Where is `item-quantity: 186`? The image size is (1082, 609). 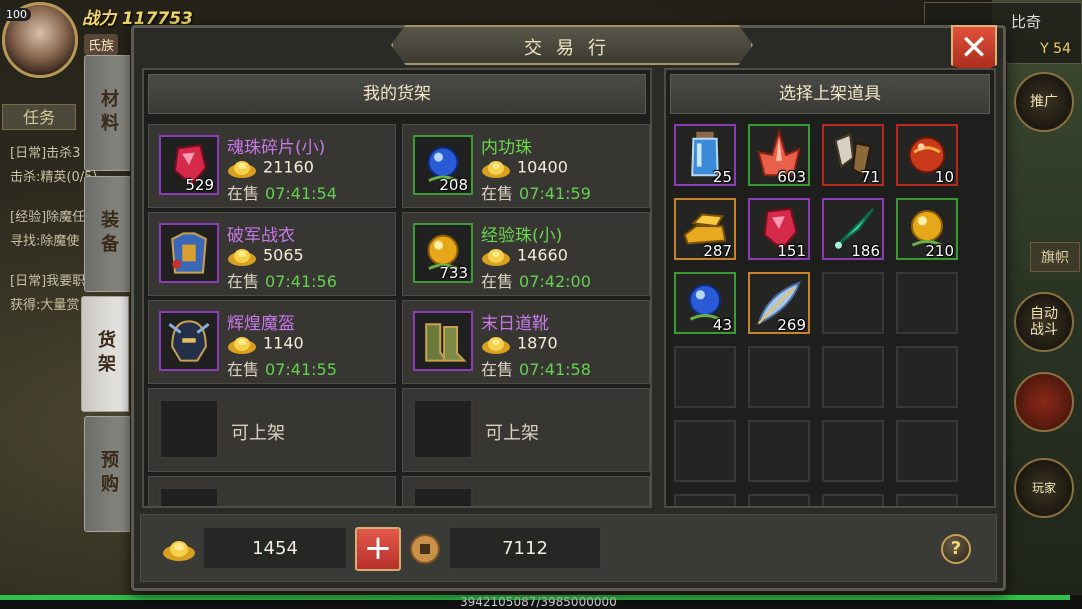 item-quantity: 186 is located at coordinates (865, 251).